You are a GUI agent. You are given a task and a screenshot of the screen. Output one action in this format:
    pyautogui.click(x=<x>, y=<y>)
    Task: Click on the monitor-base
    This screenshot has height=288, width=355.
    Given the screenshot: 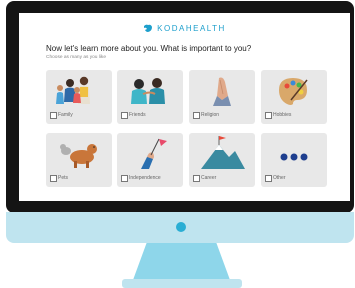 What is the action you would take?
    pyautogui.click(x=182, y=283)
    